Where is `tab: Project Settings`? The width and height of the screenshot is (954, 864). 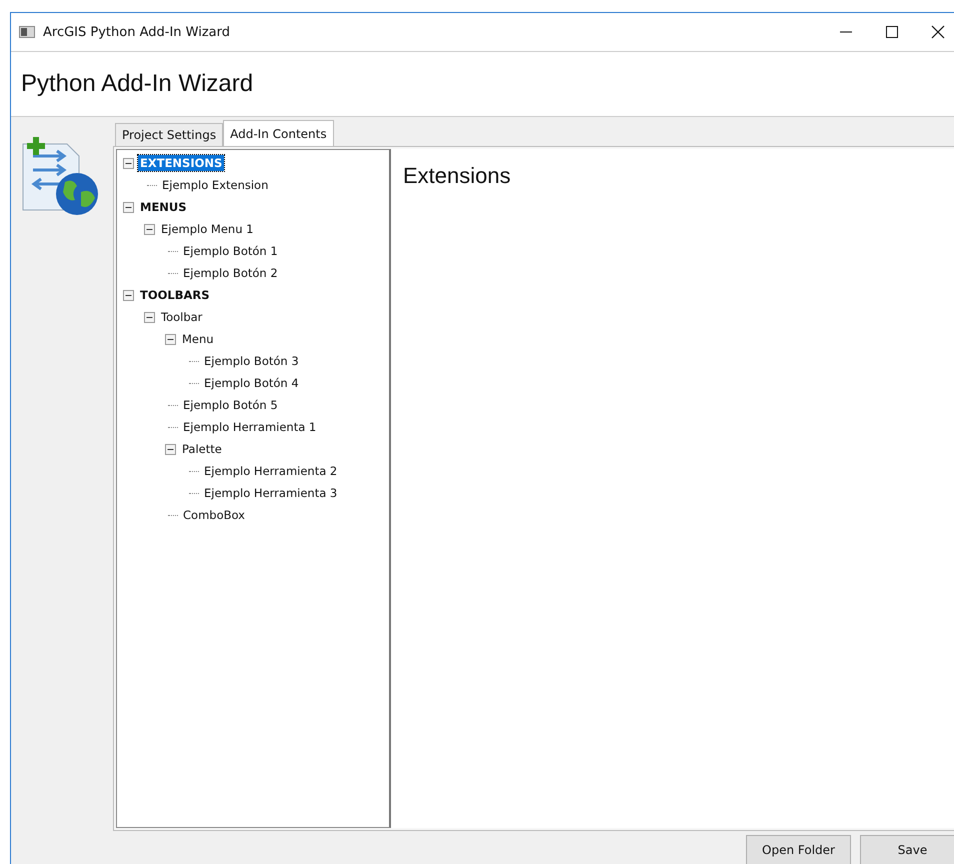
tab: Project Settings is located at coordinates (169, 134).